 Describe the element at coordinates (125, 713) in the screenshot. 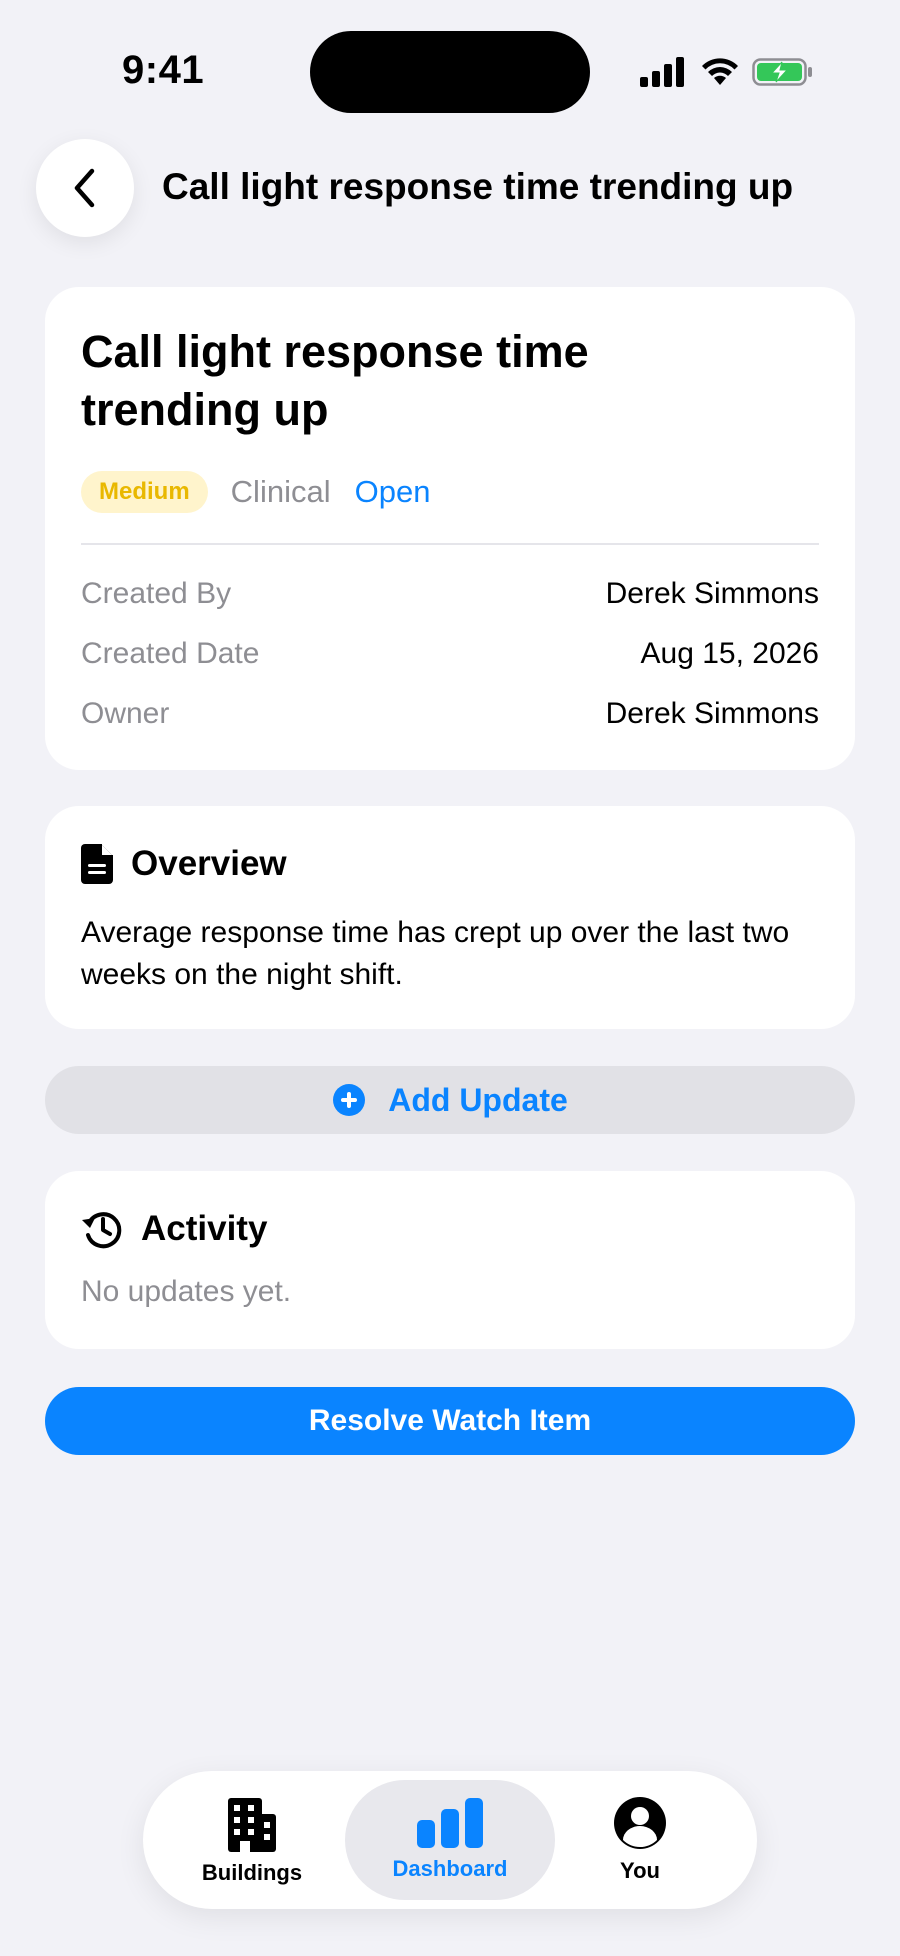

I see `meta-key: Owner` at that location.